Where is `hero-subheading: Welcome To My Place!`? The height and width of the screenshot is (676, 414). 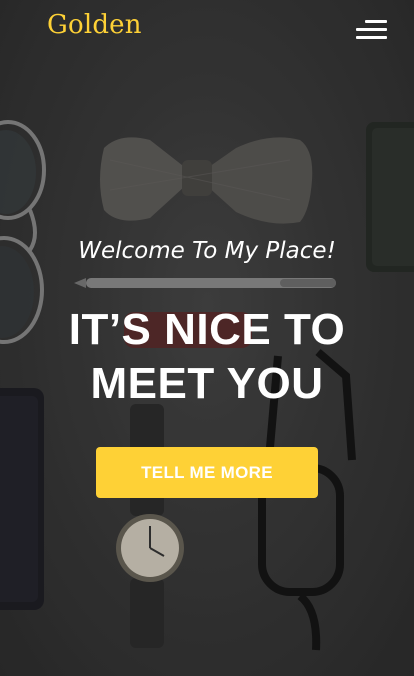
hero-subheading: Welcome To My Place! is located at coordinates (207, 251).